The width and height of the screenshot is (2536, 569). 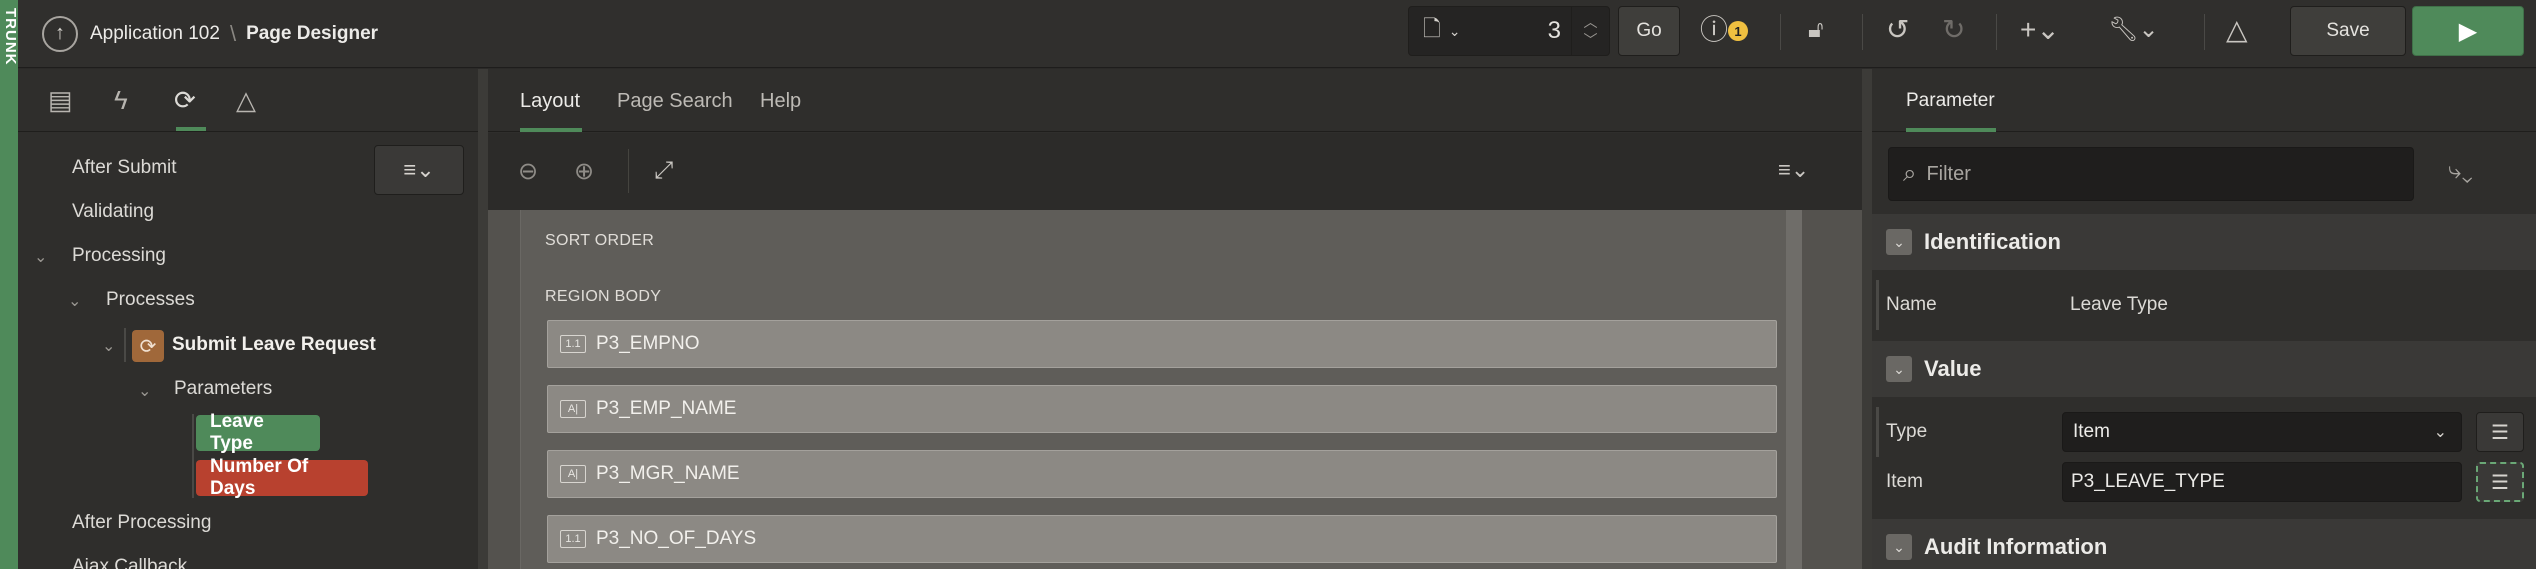 What do you see at coordinates (1780, 32) in the screenshot?
I see `divider` at bounding box center [1780, 32].